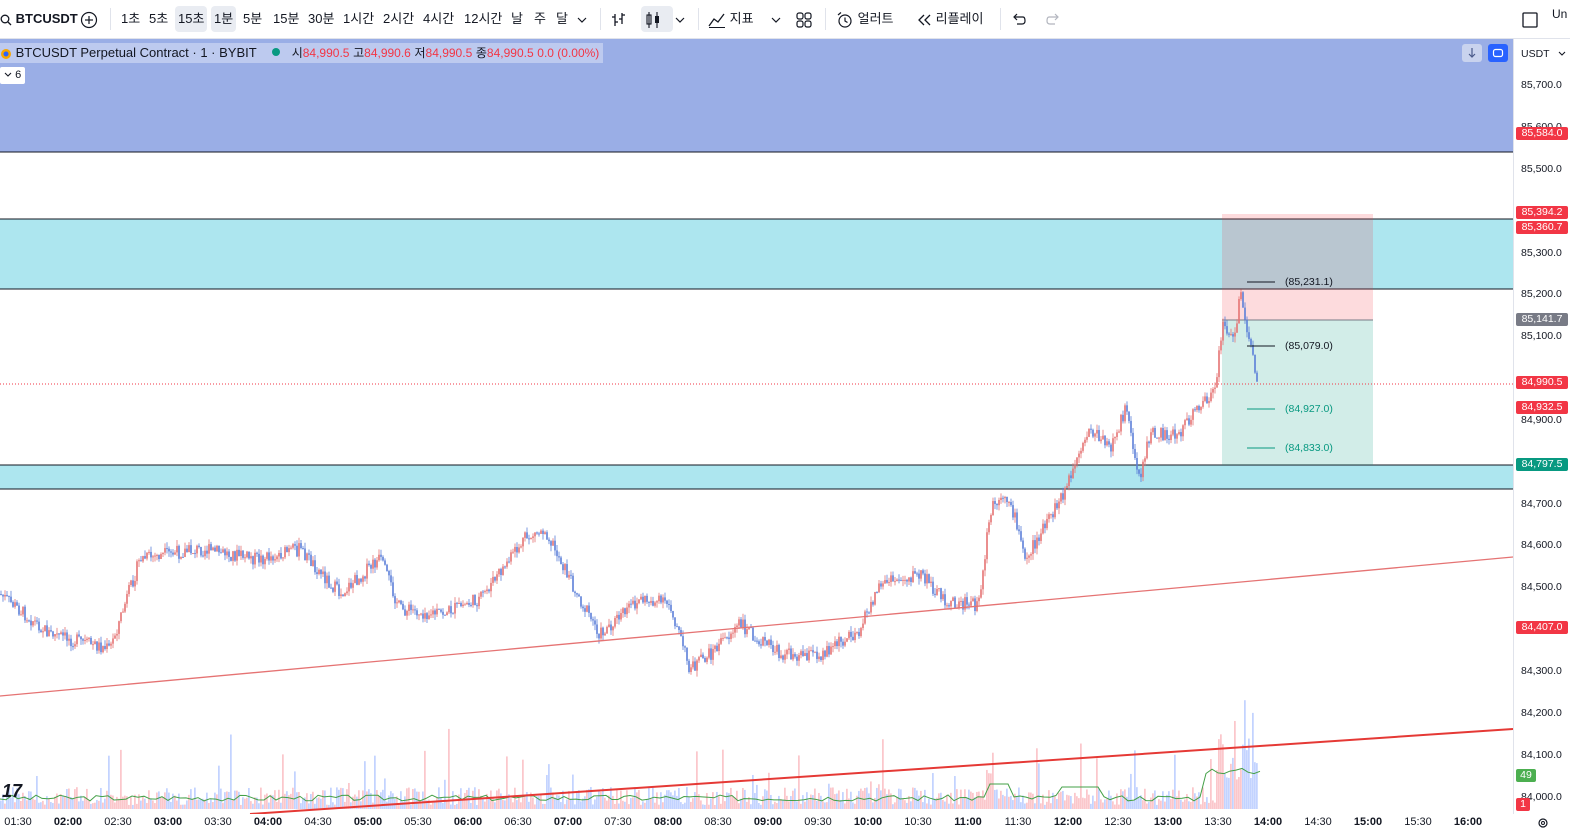 The height and width of the screenshot is (834, 1570). What do you see at coordinates (358, 19) in the screenshot?
I see `interval-1h: 1시간` at bounding box center [358, 19].